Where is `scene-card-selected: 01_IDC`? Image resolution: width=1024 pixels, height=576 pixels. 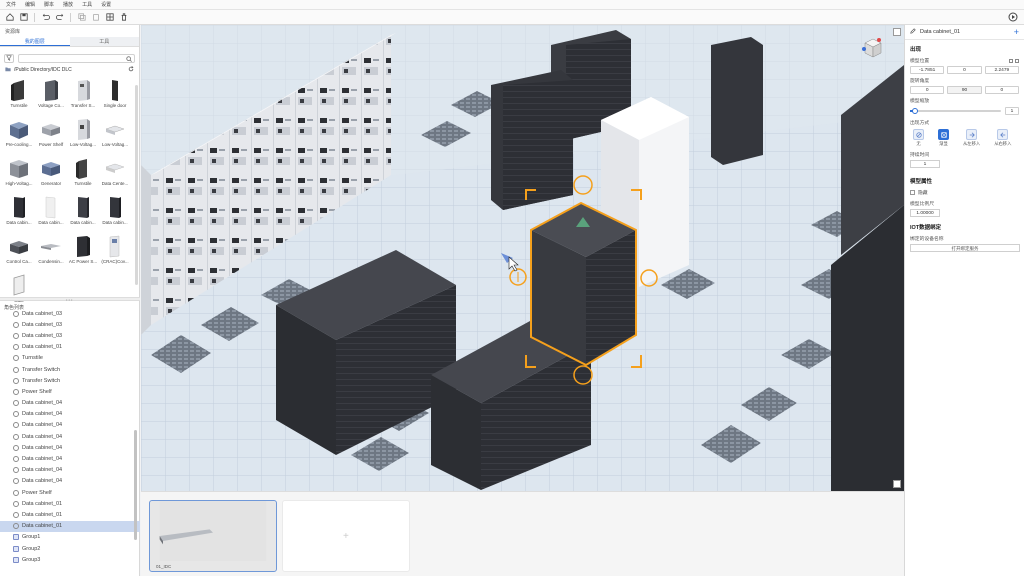 scene-card-selected: 01_IDC is located at coordinates (213, 536).